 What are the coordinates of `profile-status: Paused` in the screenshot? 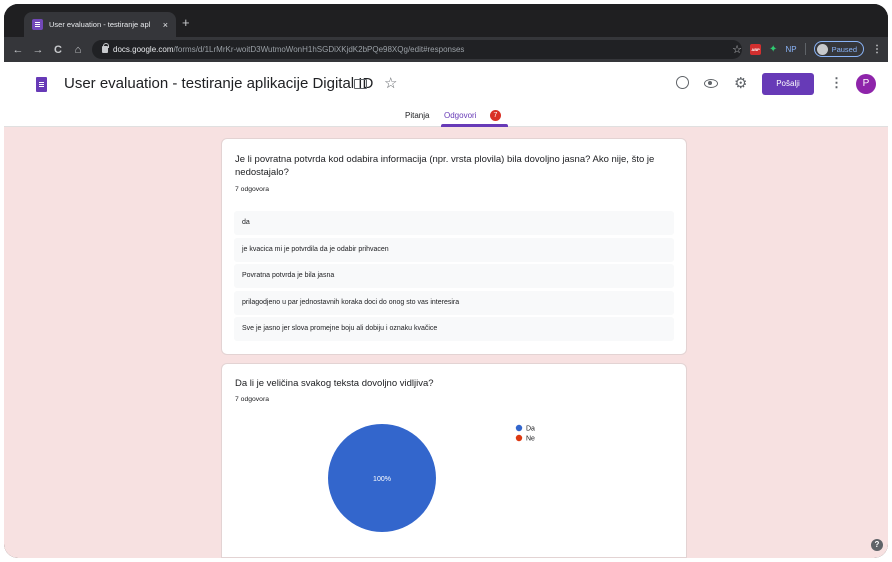 It's located at (844, 49).